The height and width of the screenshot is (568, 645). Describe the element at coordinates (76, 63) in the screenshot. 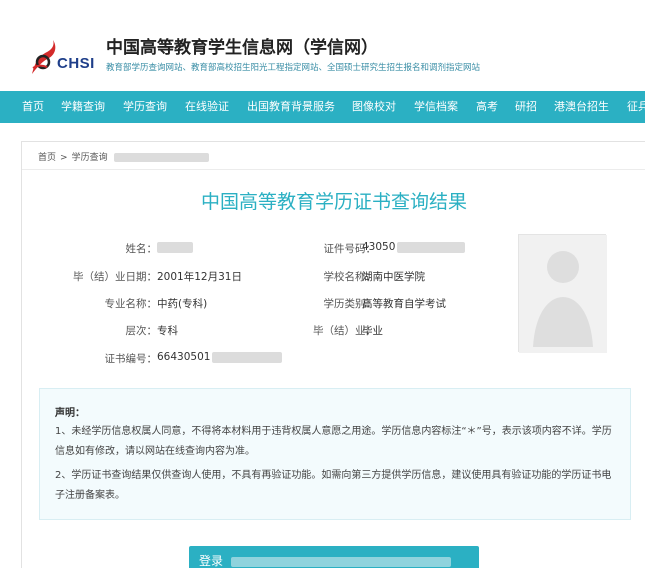

I see `logo-text: CHSI` at that location.